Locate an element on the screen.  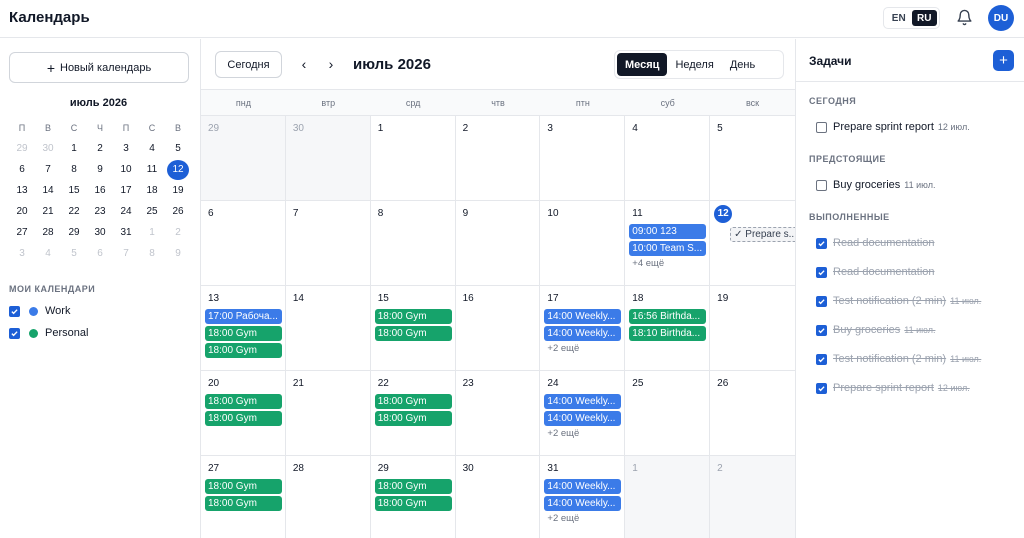
day-cell: 24 14:00 Weekly... 14:00 Weekly... +2 ещё is located at coordinates (583, 413).